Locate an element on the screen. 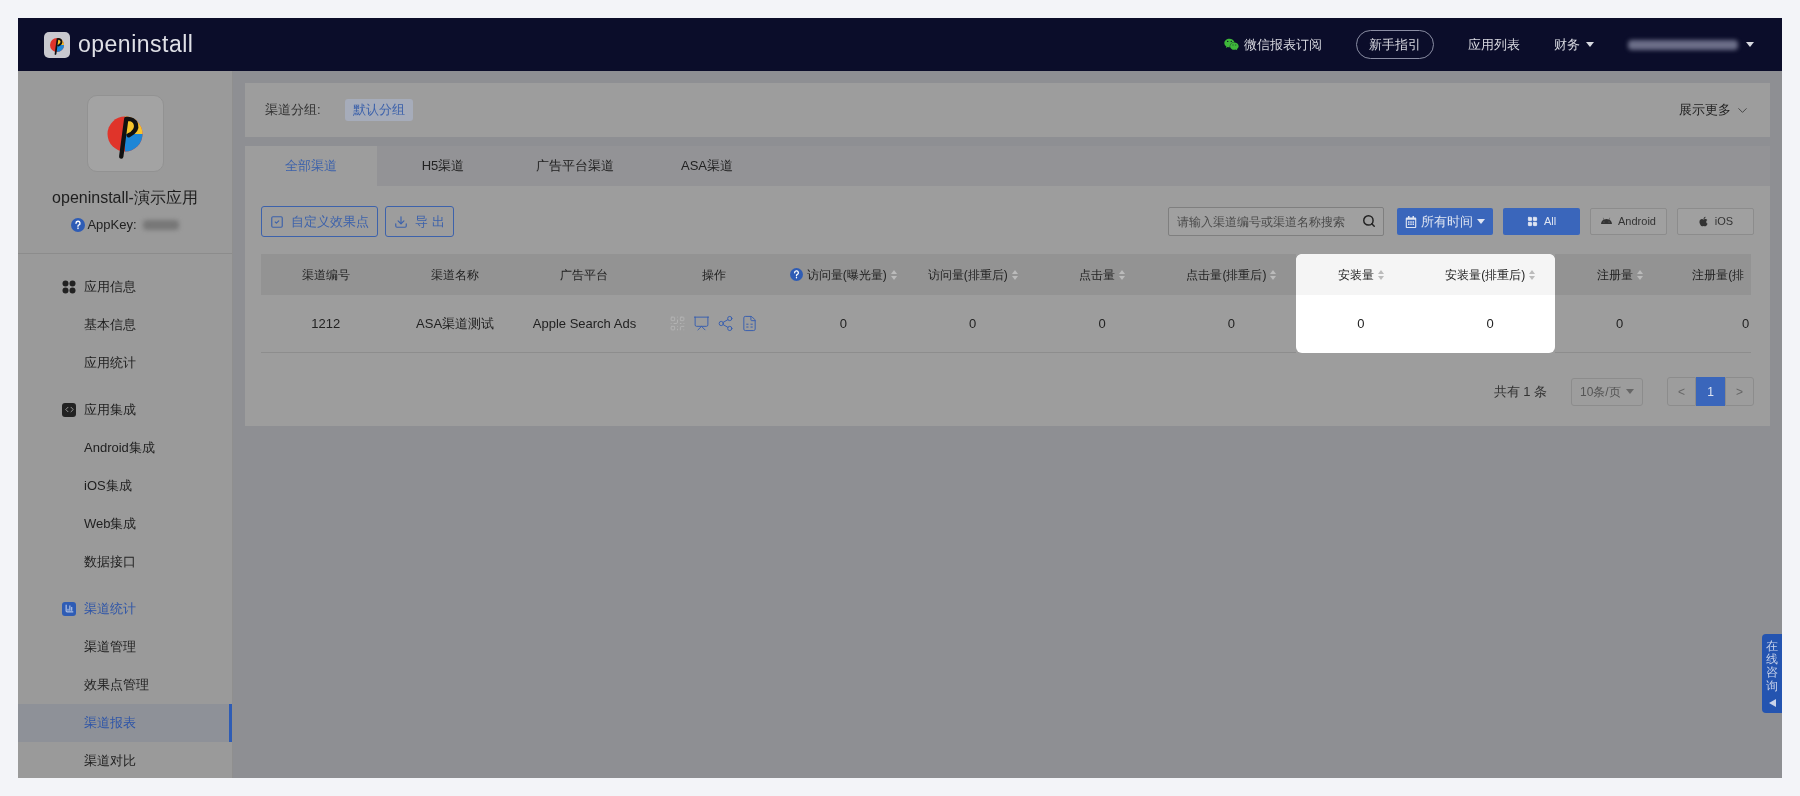  android-icon is located at coordinates (1607, 221).